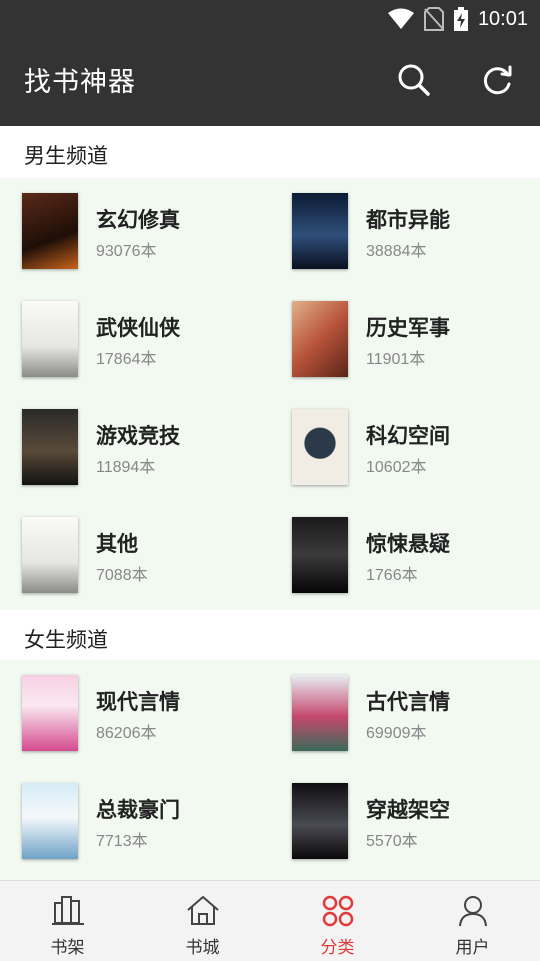  What do you see at coordinates (396, 359) in the screenshot?
I see `category-count: 11901本` at bounding box center [396, 359].